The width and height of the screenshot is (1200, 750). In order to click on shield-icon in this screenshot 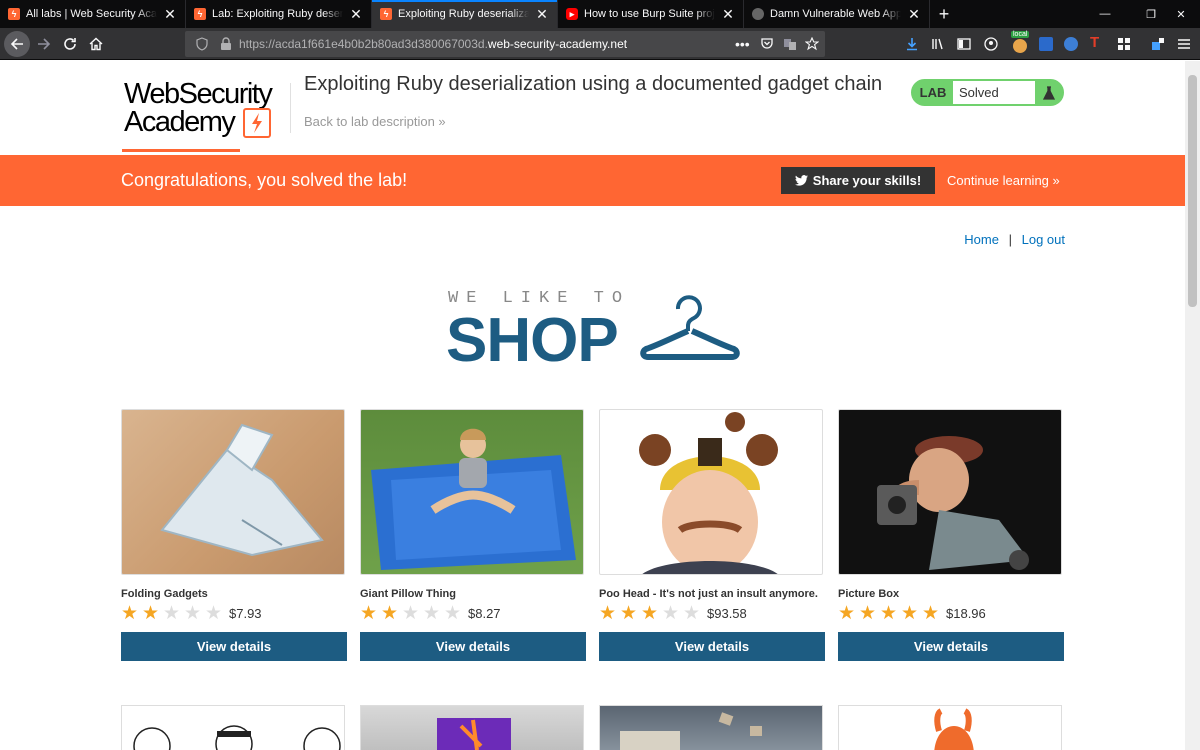, I will do `click(202, 44)`.